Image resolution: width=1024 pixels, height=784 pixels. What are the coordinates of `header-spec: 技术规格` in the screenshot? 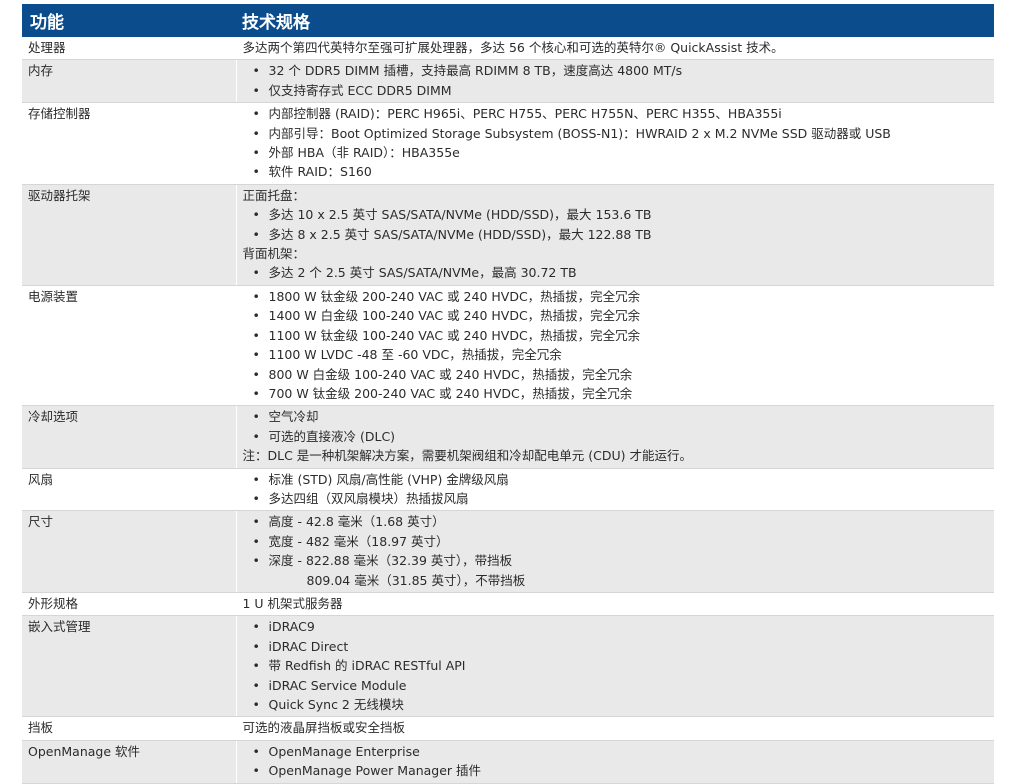 It's located at (615, 20).